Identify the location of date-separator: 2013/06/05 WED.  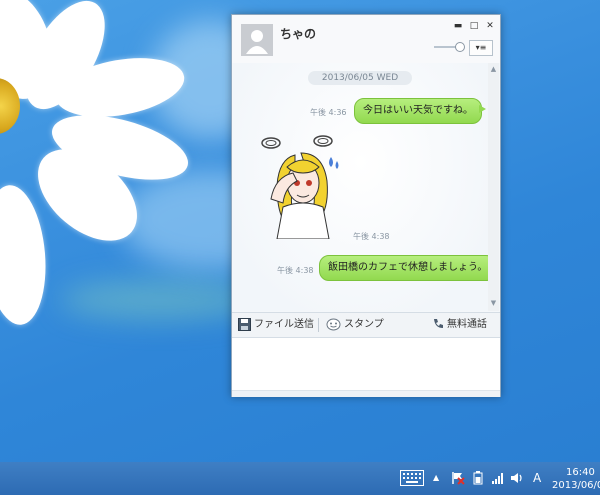
(360, 78).